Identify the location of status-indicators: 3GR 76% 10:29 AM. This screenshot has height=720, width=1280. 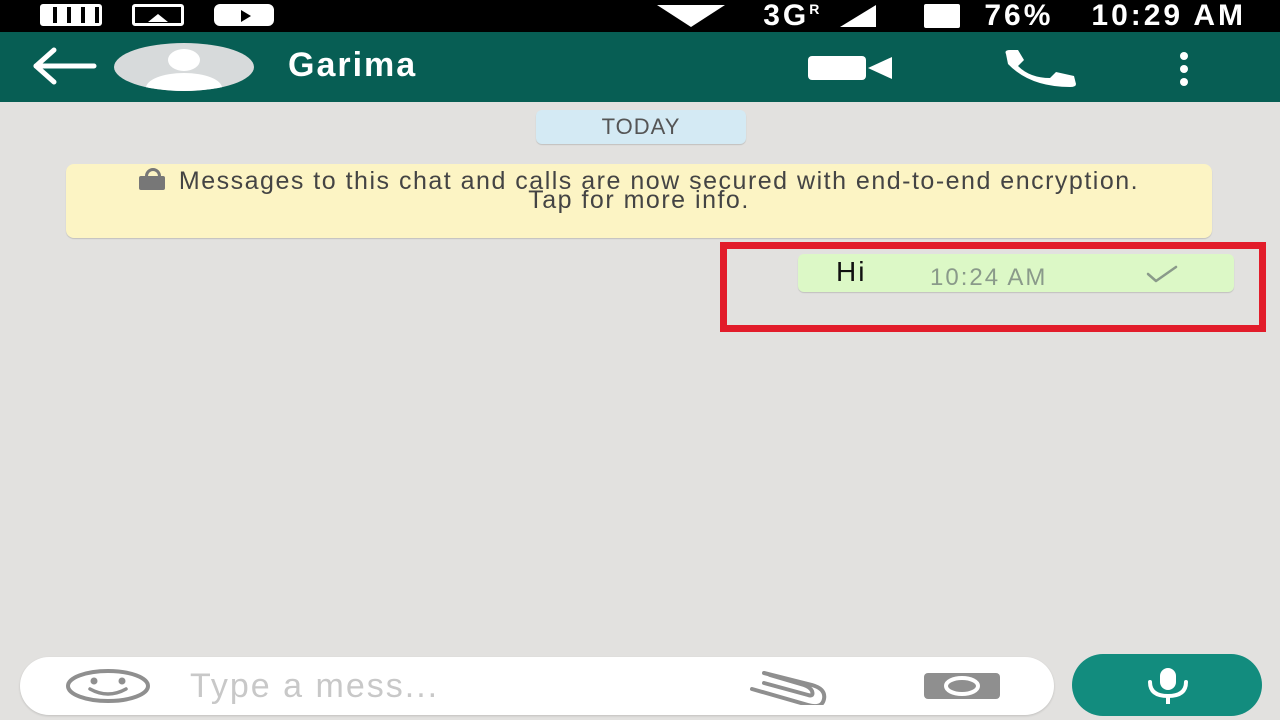
(951, 16).